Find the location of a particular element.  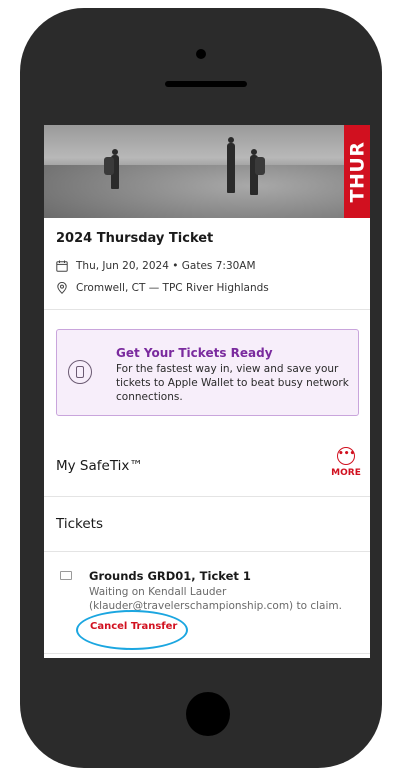

golfer-figure is located at coordinates (231, 168).